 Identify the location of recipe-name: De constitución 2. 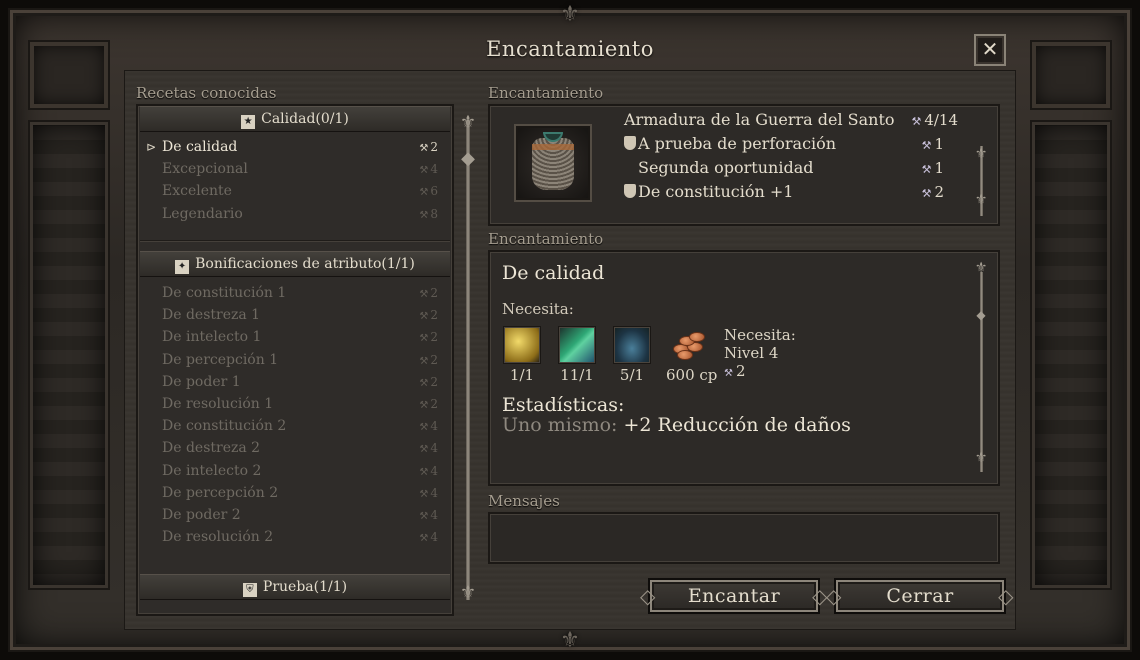
(224, 426).